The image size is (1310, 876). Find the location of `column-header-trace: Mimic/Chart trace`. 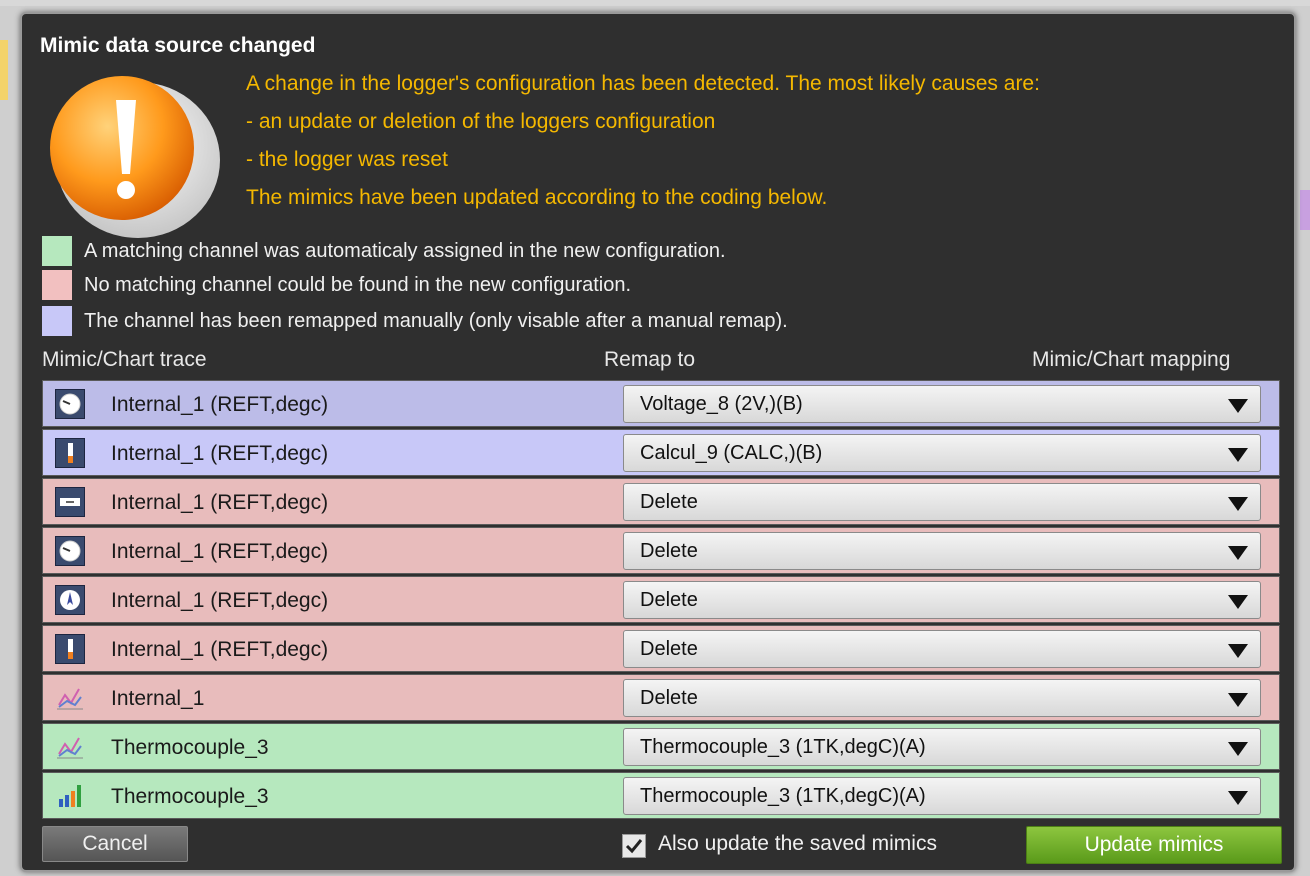

column-header-trace: Mimic/Chart trace is located at coordinates (124, 359).